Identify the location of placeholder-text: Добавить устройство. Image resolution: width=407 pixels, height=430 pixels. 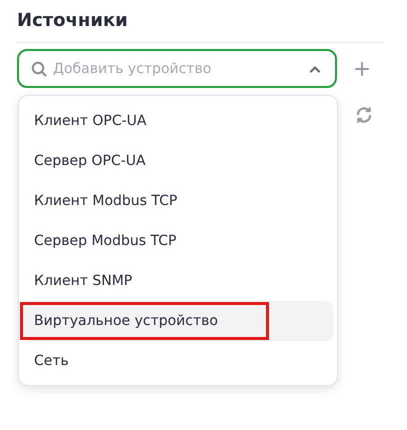
(132, 68).